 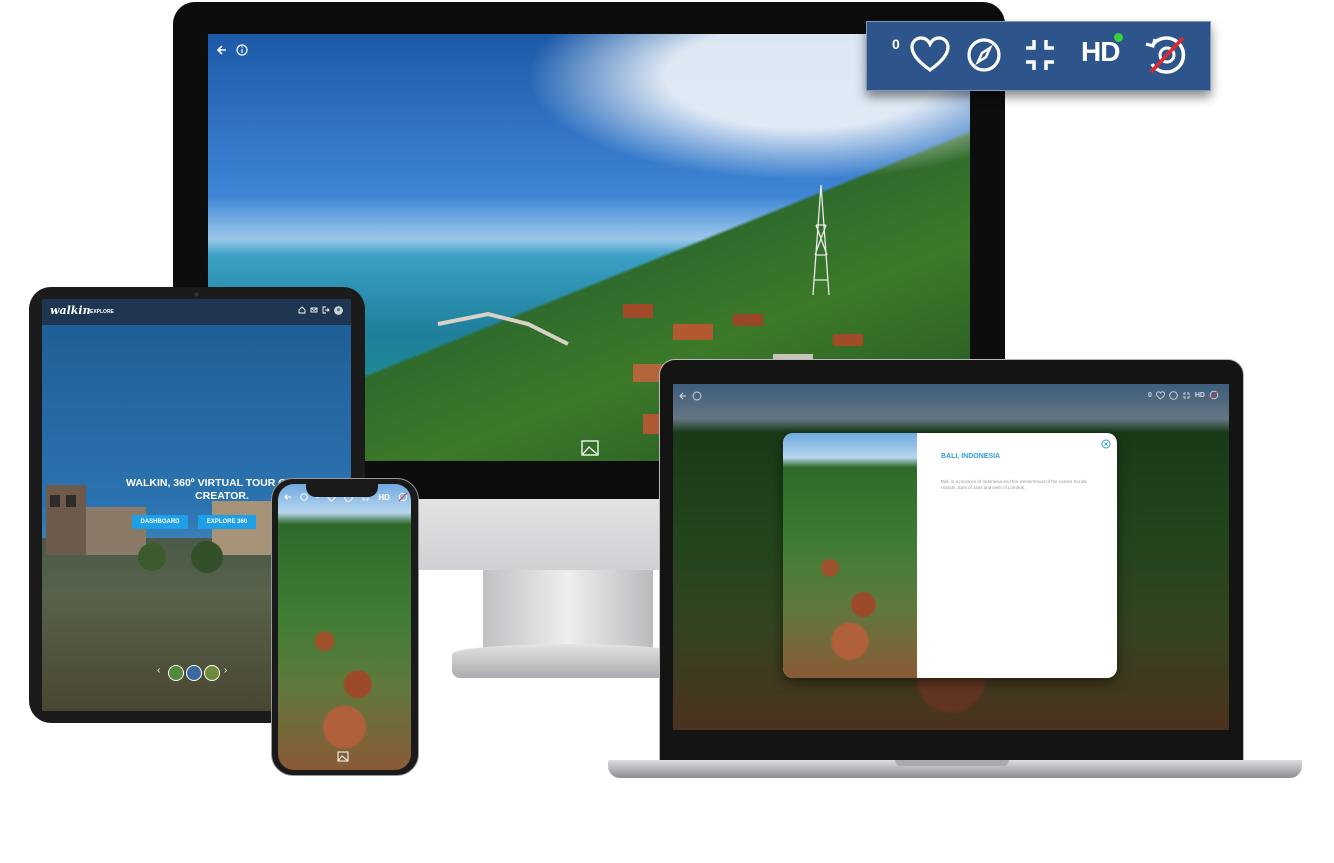 What do you see at coordinates (160, 522) in the screenshot?
I see `dashboard-button: DASHBOARD` at bounding box center [160, 522].